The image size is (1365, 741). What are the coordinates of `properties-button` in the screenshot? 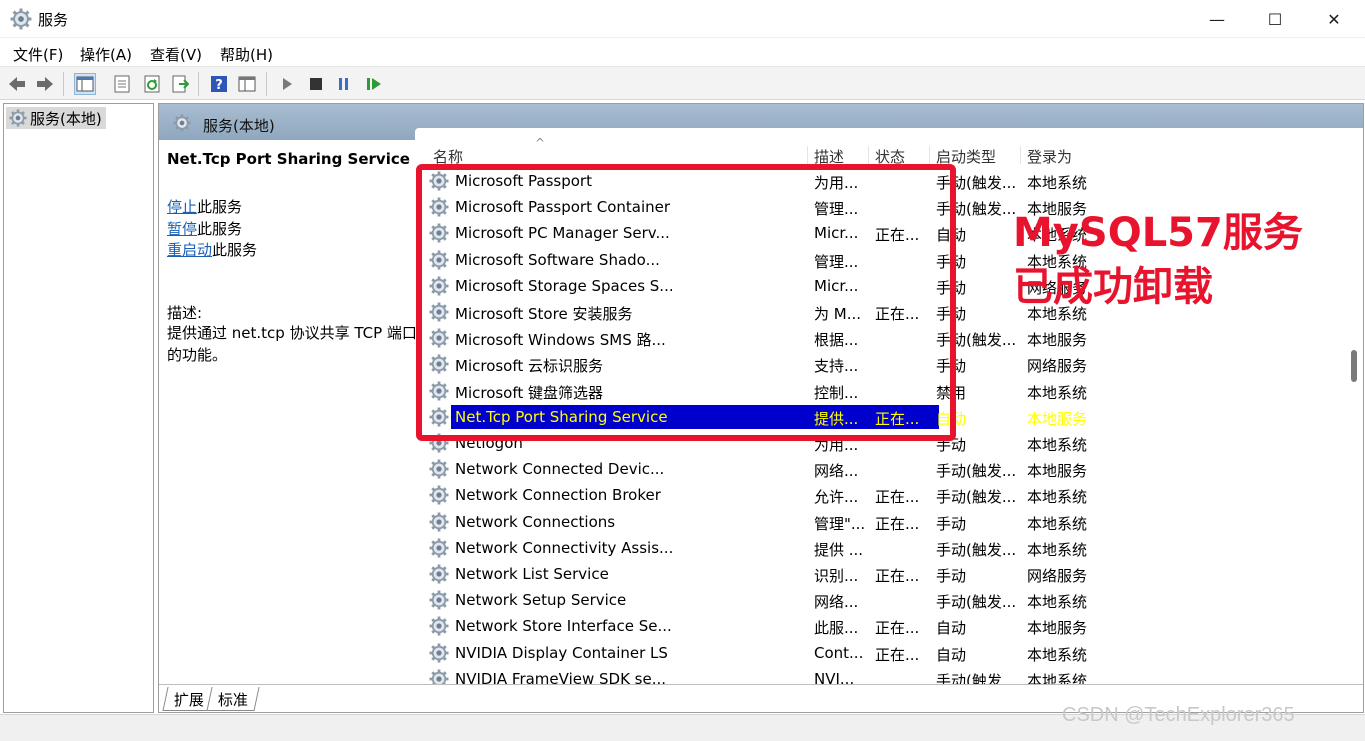 It's located at (122, 84).